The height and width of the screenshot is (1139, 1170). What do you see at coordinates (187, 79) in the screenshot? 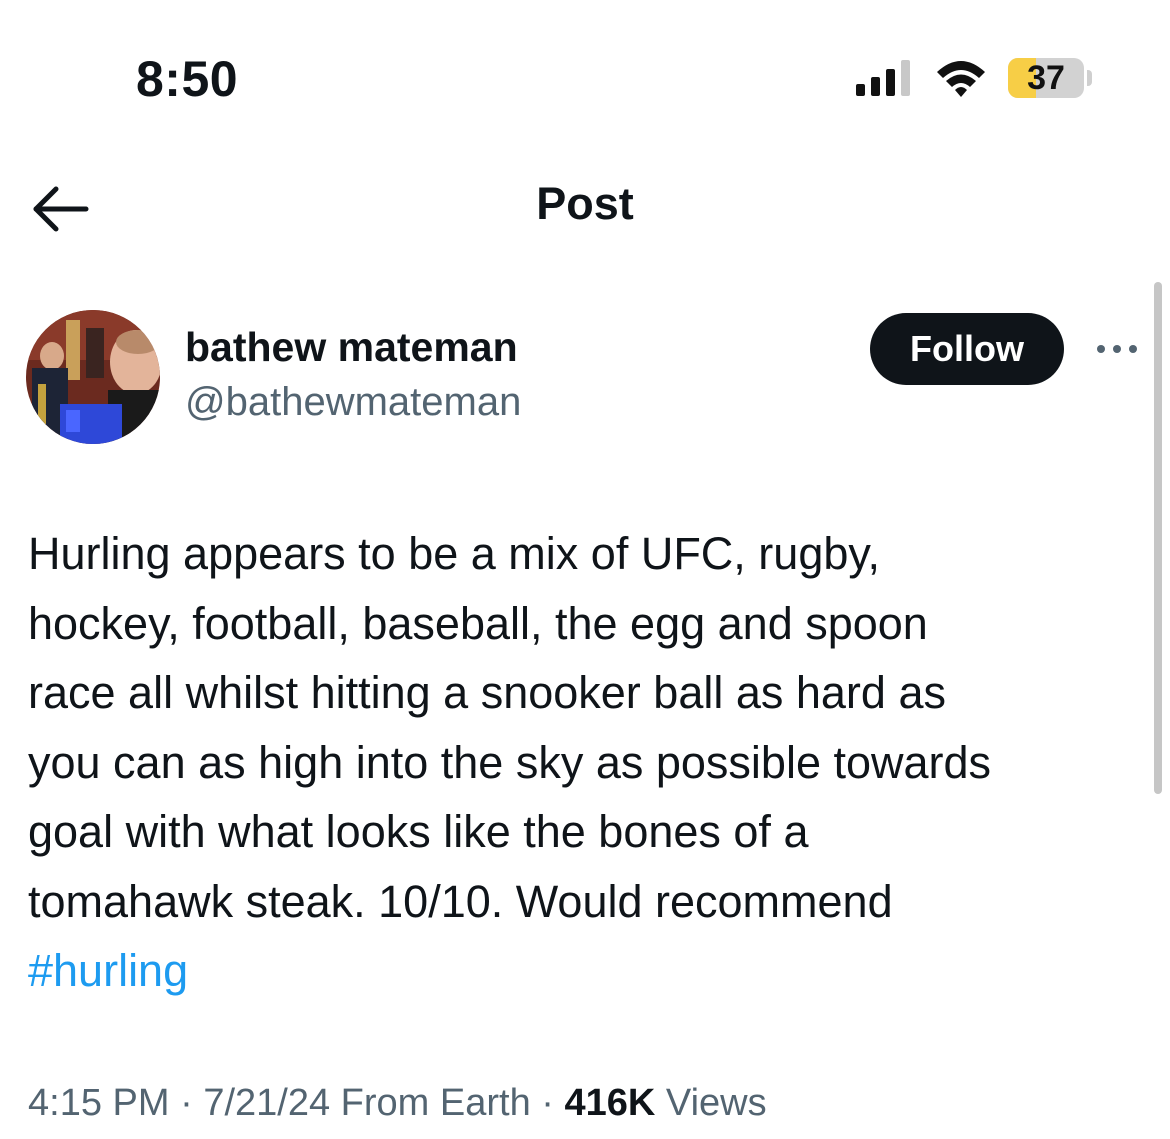
I see `status-time: 8:50` at bounding box center [187, 79].